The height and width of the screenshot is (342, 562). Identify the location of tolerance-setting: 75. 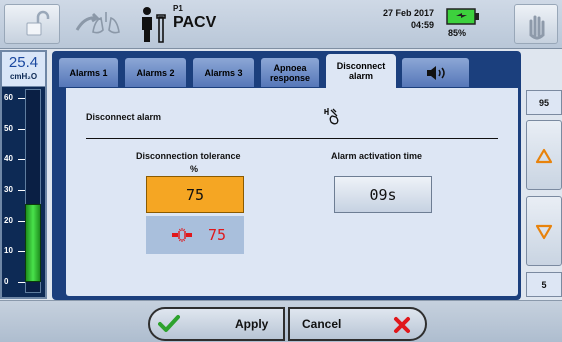
(195, 194).